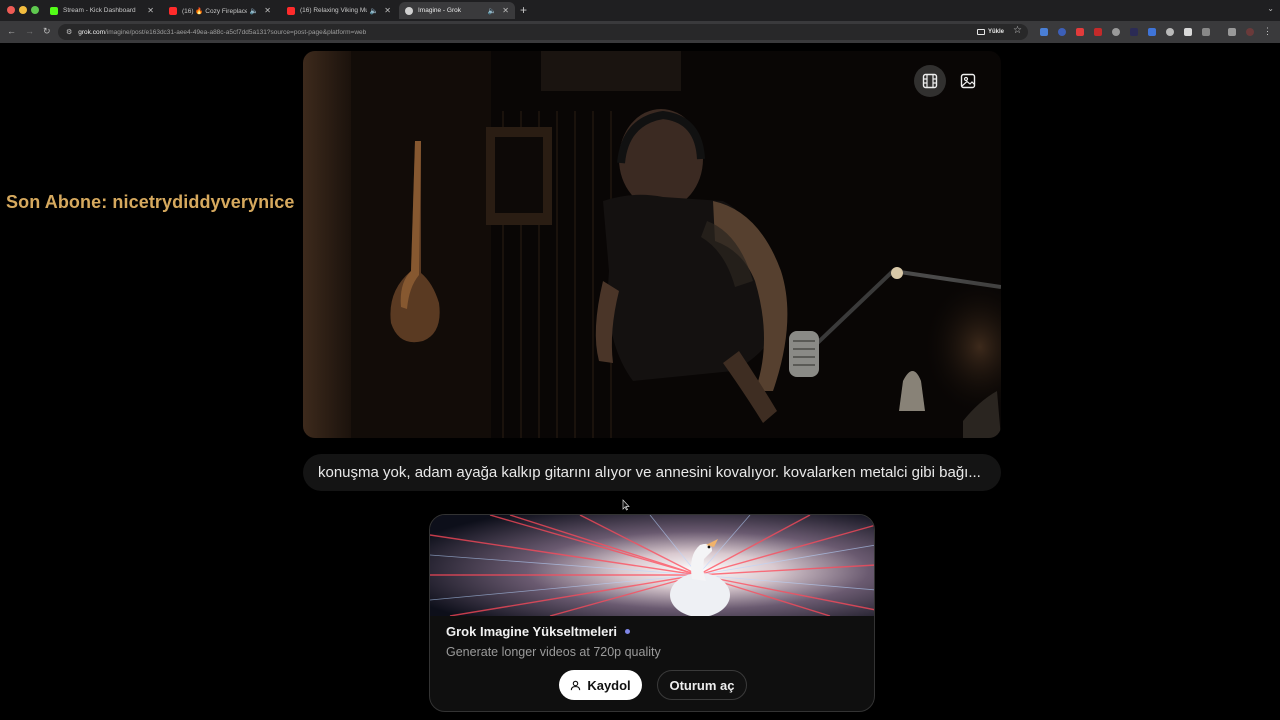  Describe the element at coordinates (1232, 32) in the screenshot. I see `reading-list-icon` at that location.